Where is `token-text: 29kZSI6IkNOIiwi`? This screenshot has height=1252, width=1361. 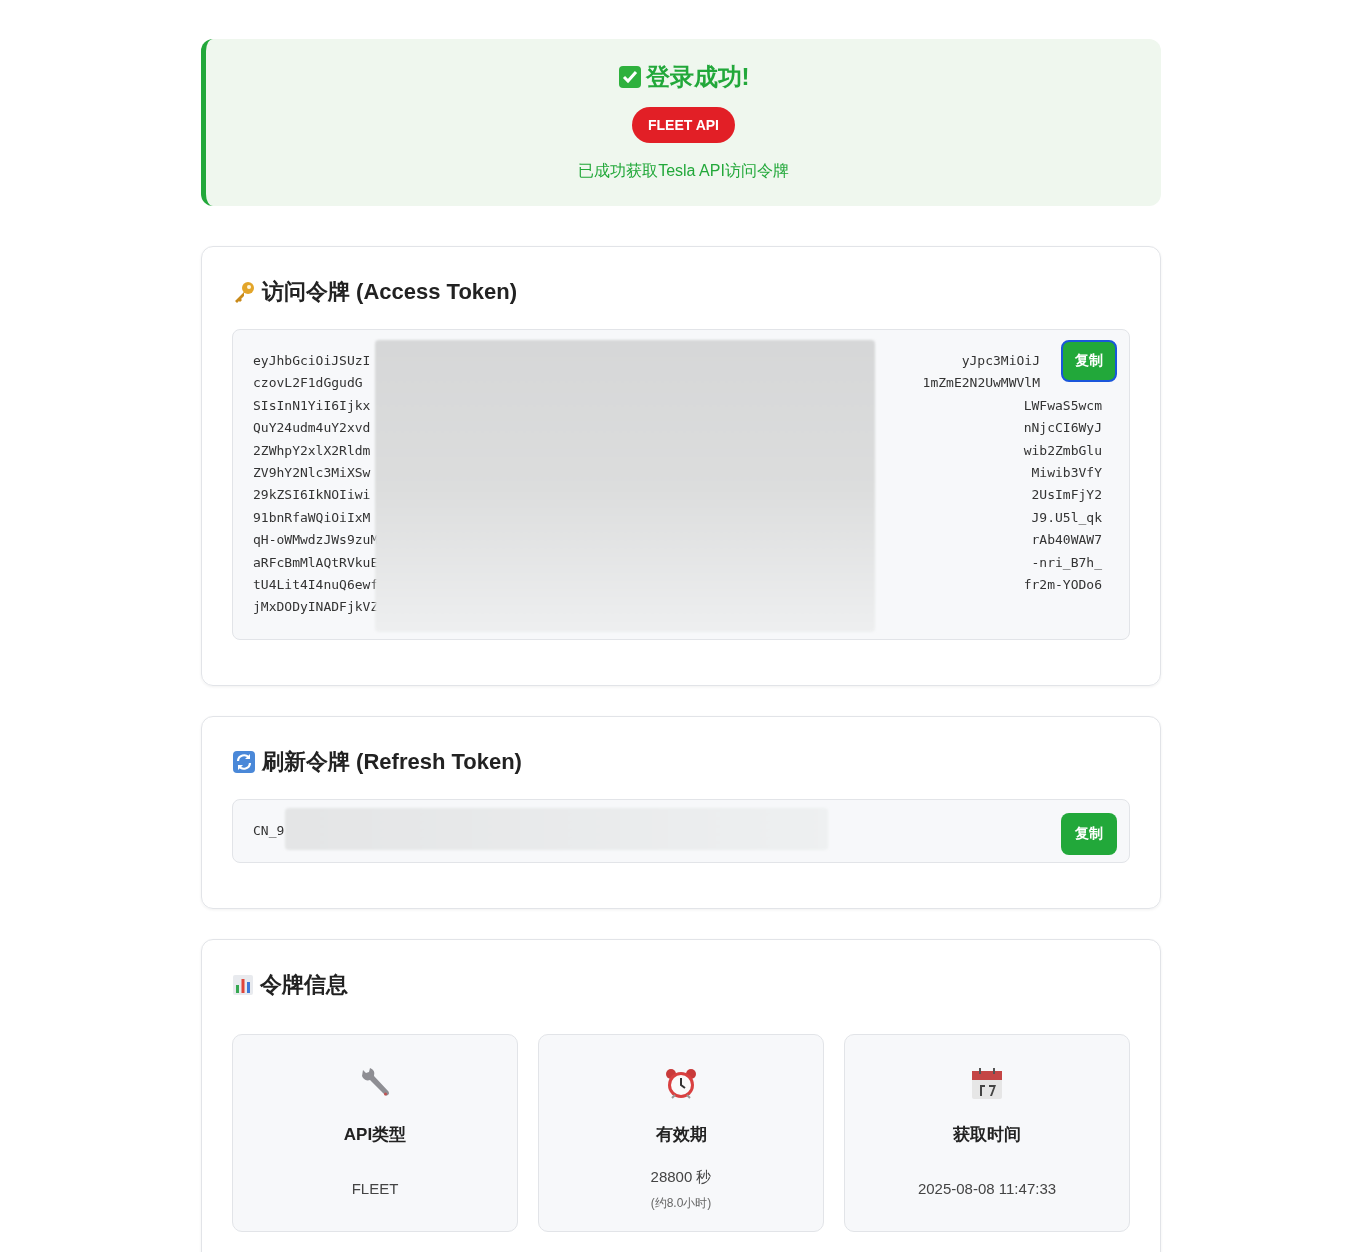
token-text: 29kZSI6IkNOIiwi is located at coordinates (312, 495).